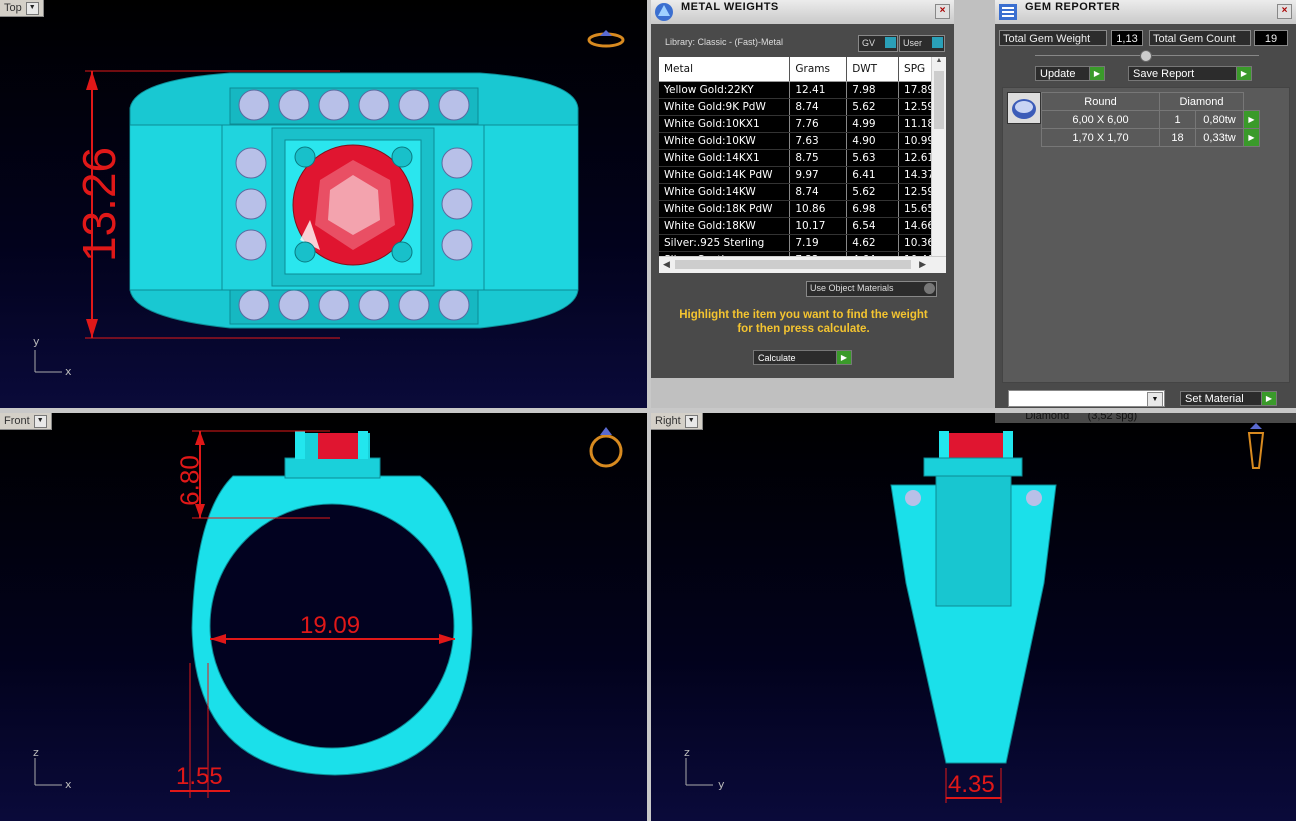 The height and width of the screenshot is (821, 1296). Describe the element at coordinates (725, 243) in the screenshot. I see `metal-name: Silver:.925 Sterling` at that location.